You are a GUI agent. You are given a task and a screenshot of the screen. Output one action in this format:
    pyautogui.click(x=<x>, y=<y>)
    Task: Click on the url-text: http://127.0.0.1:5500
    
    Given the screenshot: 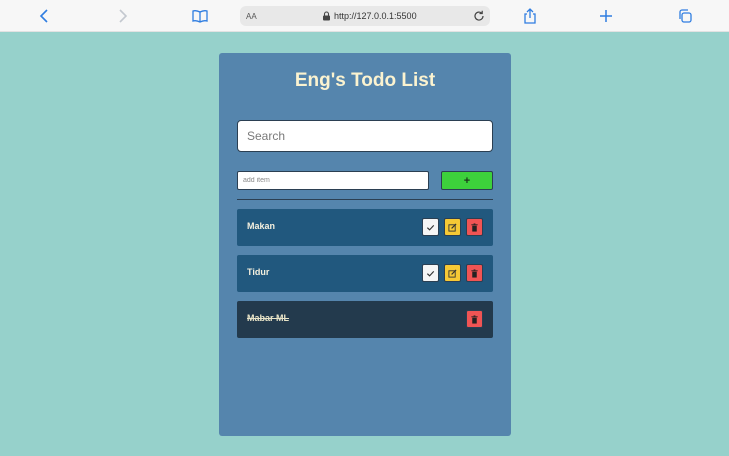 What is the action you would take?
    pyautogui.click(x=375, y=16)
    